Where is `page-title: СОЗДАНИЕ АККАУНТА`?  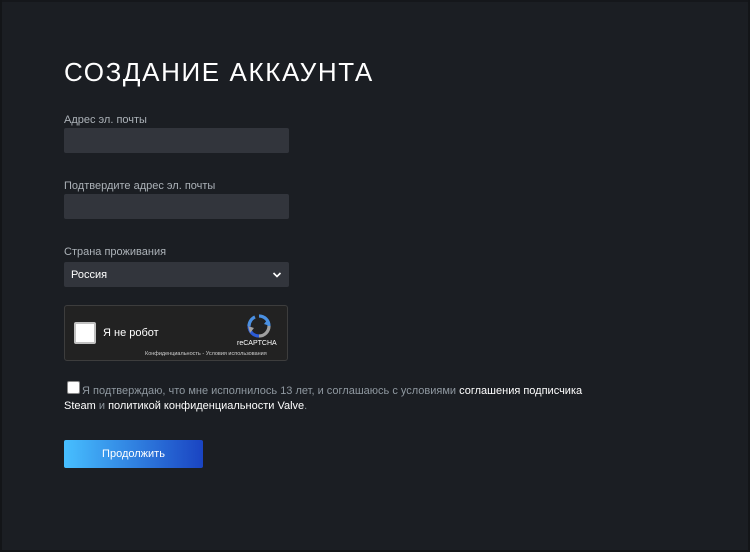
page-title: СОЗДАНИЕ АККАУНТА is located at coordinates (219, 72).